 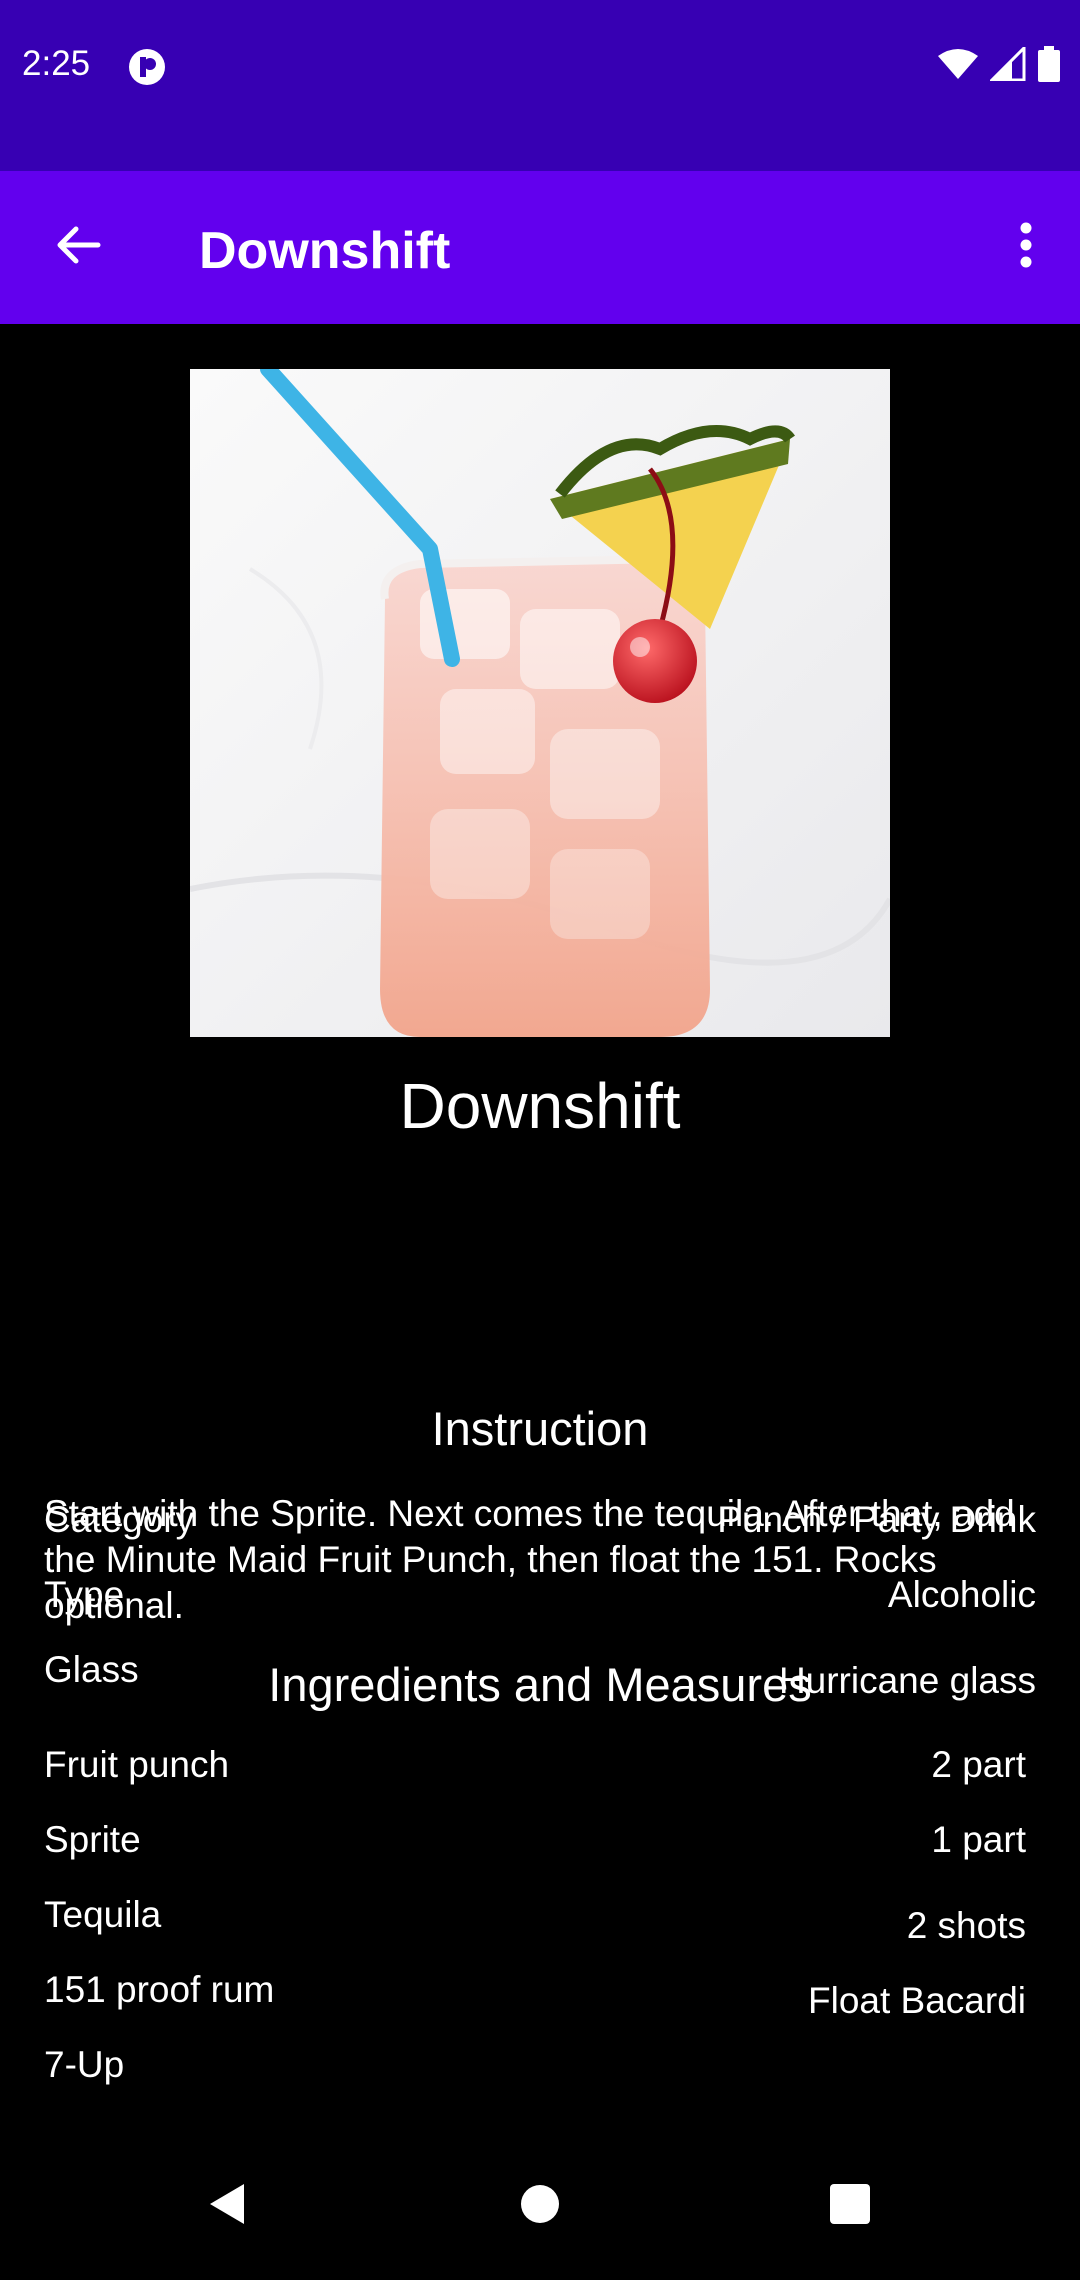 I want to click on overflow-menu-button, so click(x=1026, y=247).